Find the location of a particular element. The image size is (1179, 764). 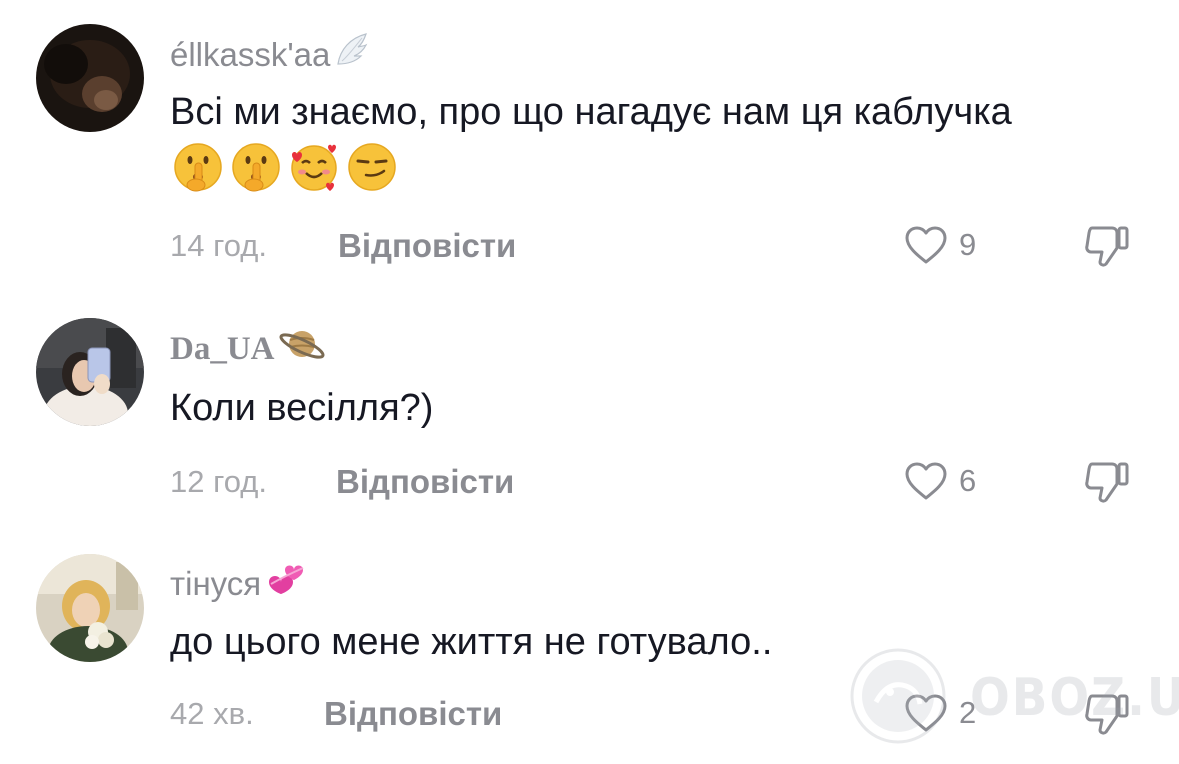

username-text: éllkassk'aa is located at coordinates (250, 54).